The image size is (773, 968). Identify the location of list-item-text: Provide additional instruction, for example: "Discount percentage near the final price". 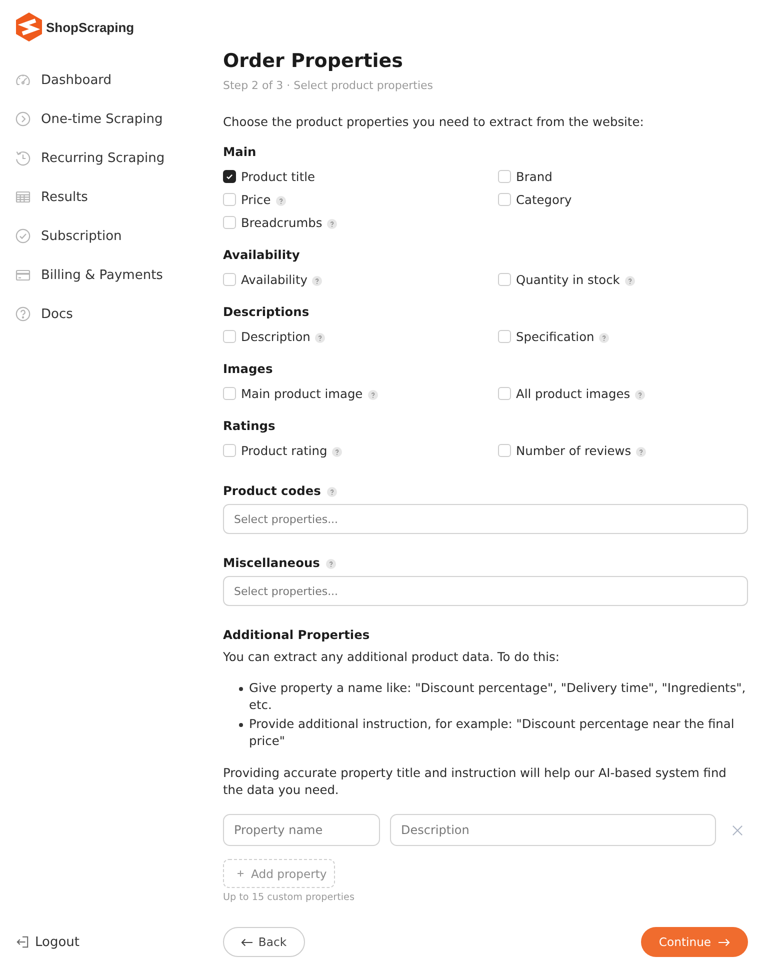
(492, 733).